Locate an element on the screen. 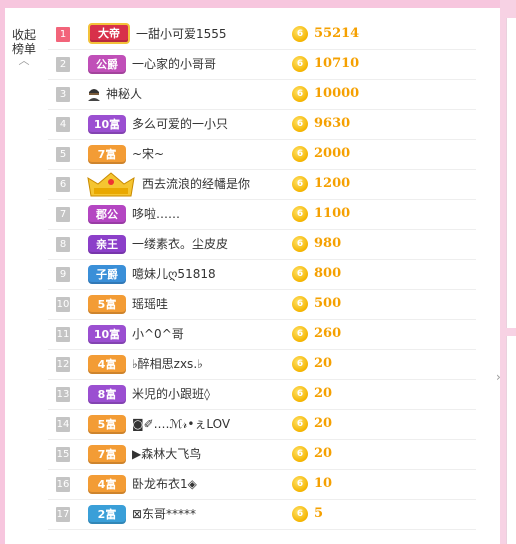 Image resolution: width=516 pixels, height=544 pixels. list-item: 3 神秘人 6 10000 is located at coordinates (262, 95).